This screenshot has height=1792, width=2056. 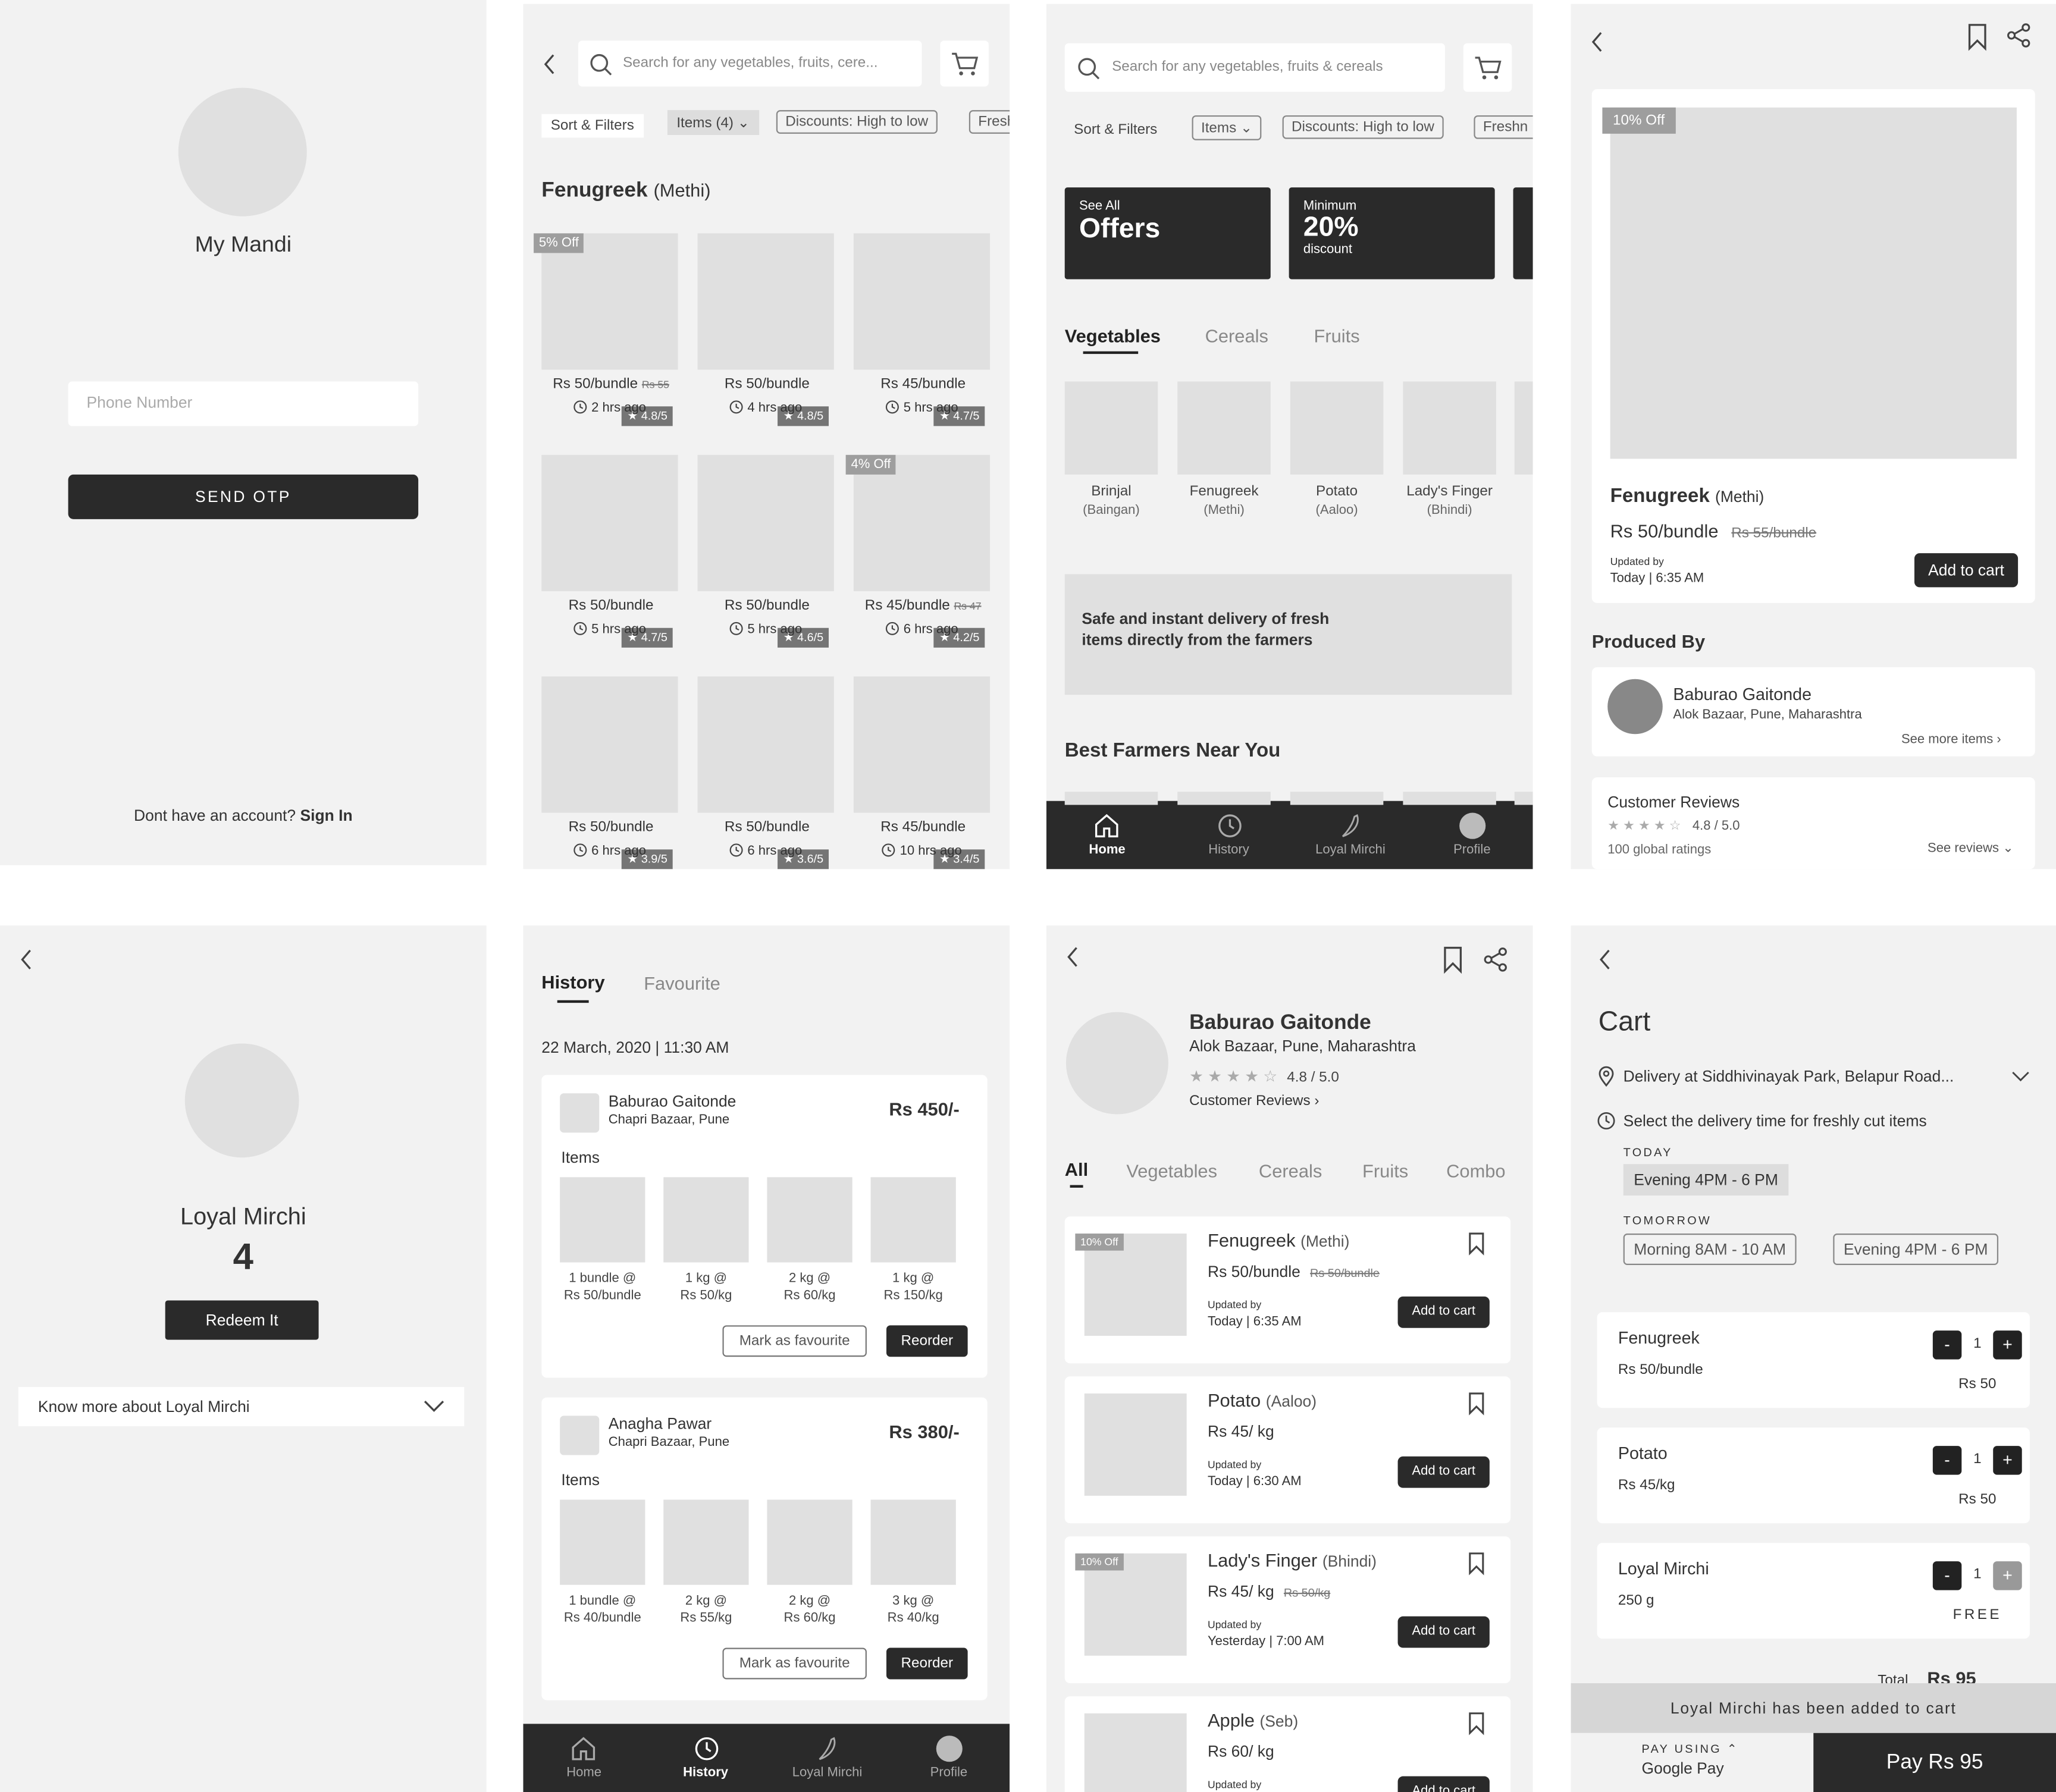 What do you see at coordinates (713, 123) in the screenshot?
I see `items-filter-chip: Items (4) ⌄` at bounding box center [713, 123].